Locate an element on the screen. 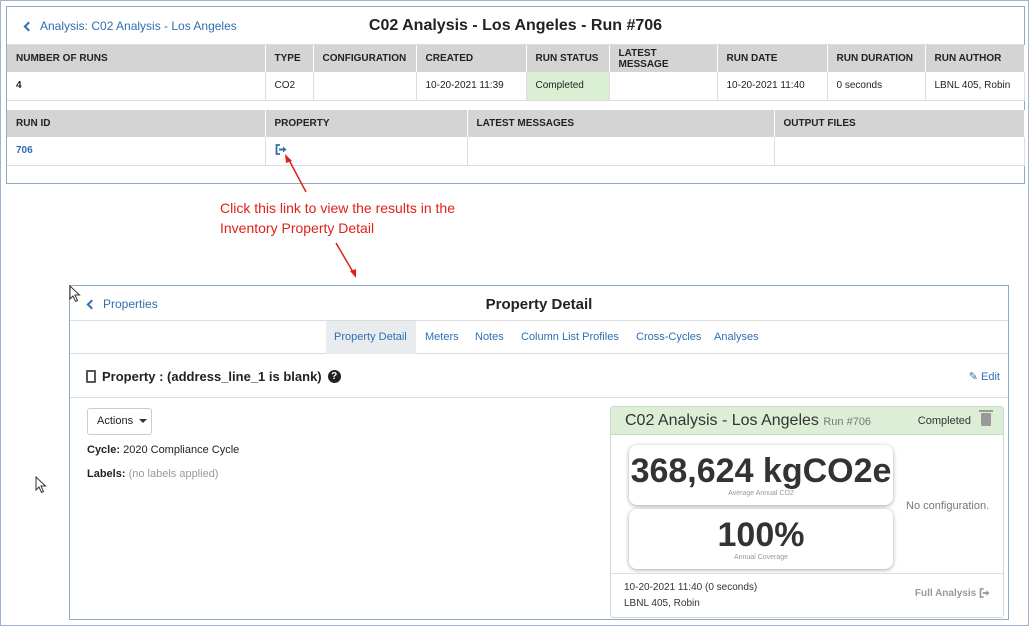 The height and width of the screenshot is (626, 1029). caret-down-icon is located at coordinates (143, 421).